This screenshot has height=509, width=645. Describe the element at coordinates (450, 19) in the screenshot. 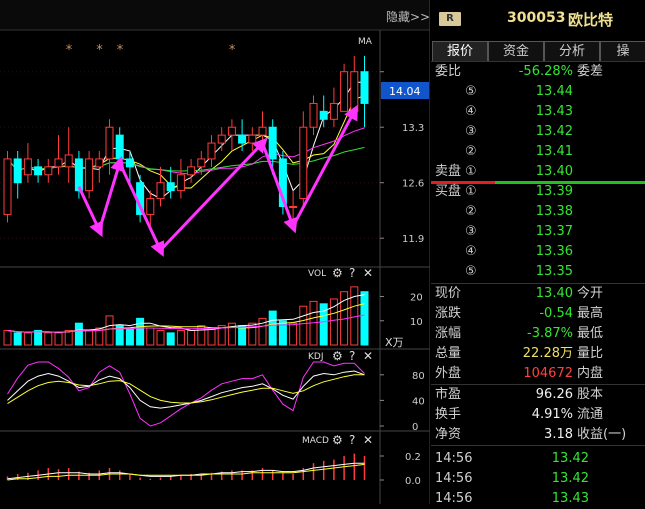

I see `r-badge: R` at that location.